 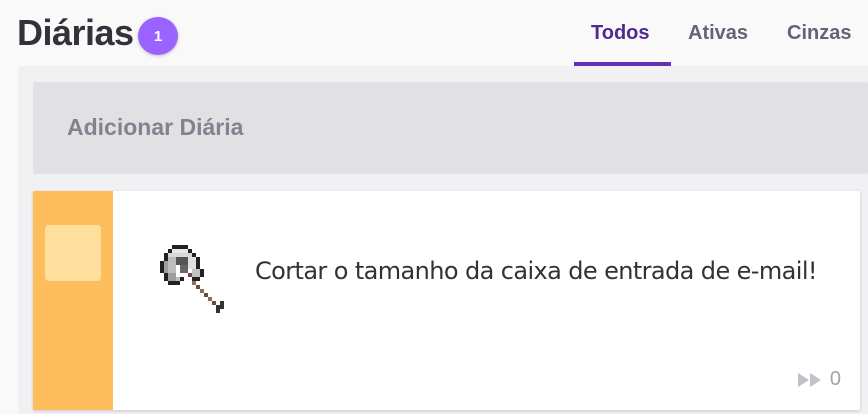 I want to click on streak-count: 0, so click(x=835, y=379).